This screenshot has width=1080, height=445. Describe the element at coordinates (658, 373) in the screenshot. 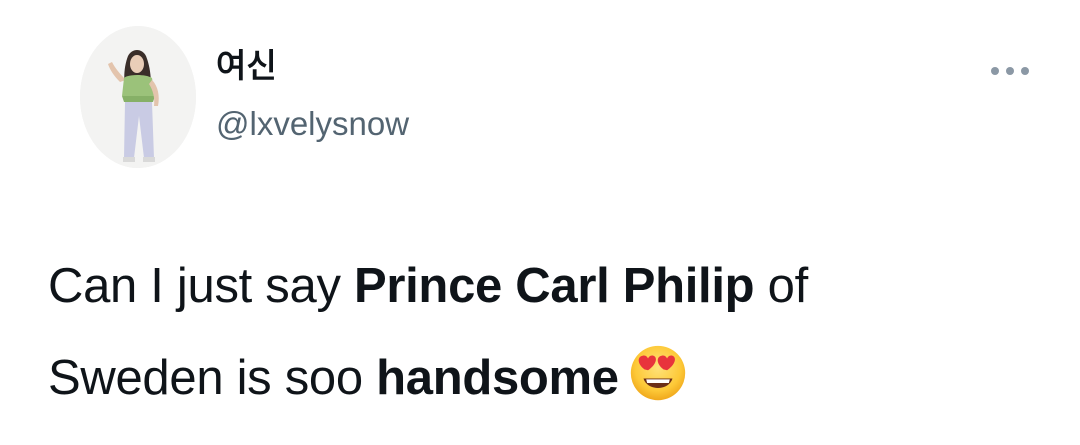

I see `heart-eyes-emoji-icon` at that location.